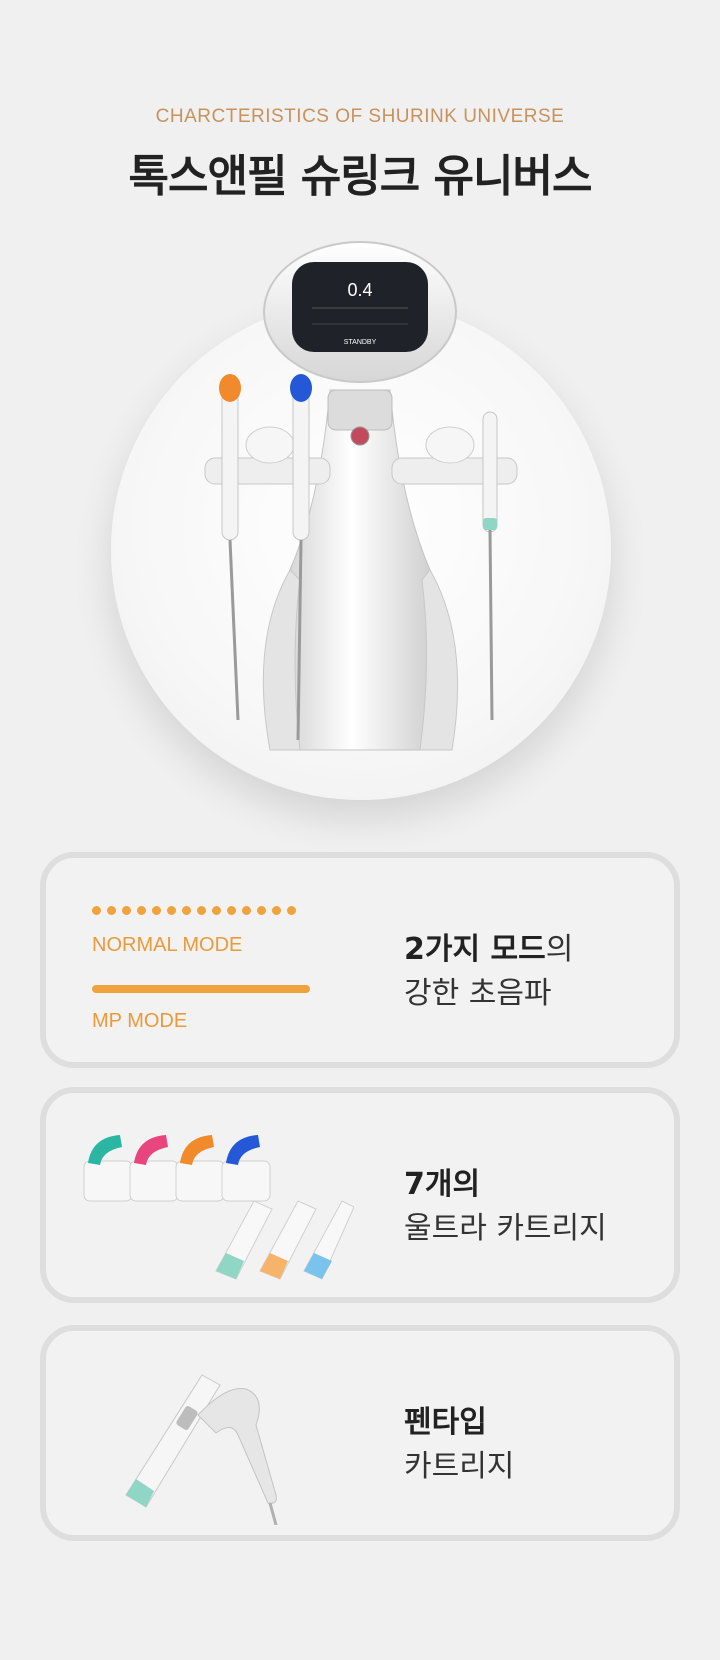 The width and height of the screenshot is (720, 1660). Describe the element at coordinates (360, 176) in the screenshot. I see `page-title: 톡스앤필 슈링크 유니버스` at that location.